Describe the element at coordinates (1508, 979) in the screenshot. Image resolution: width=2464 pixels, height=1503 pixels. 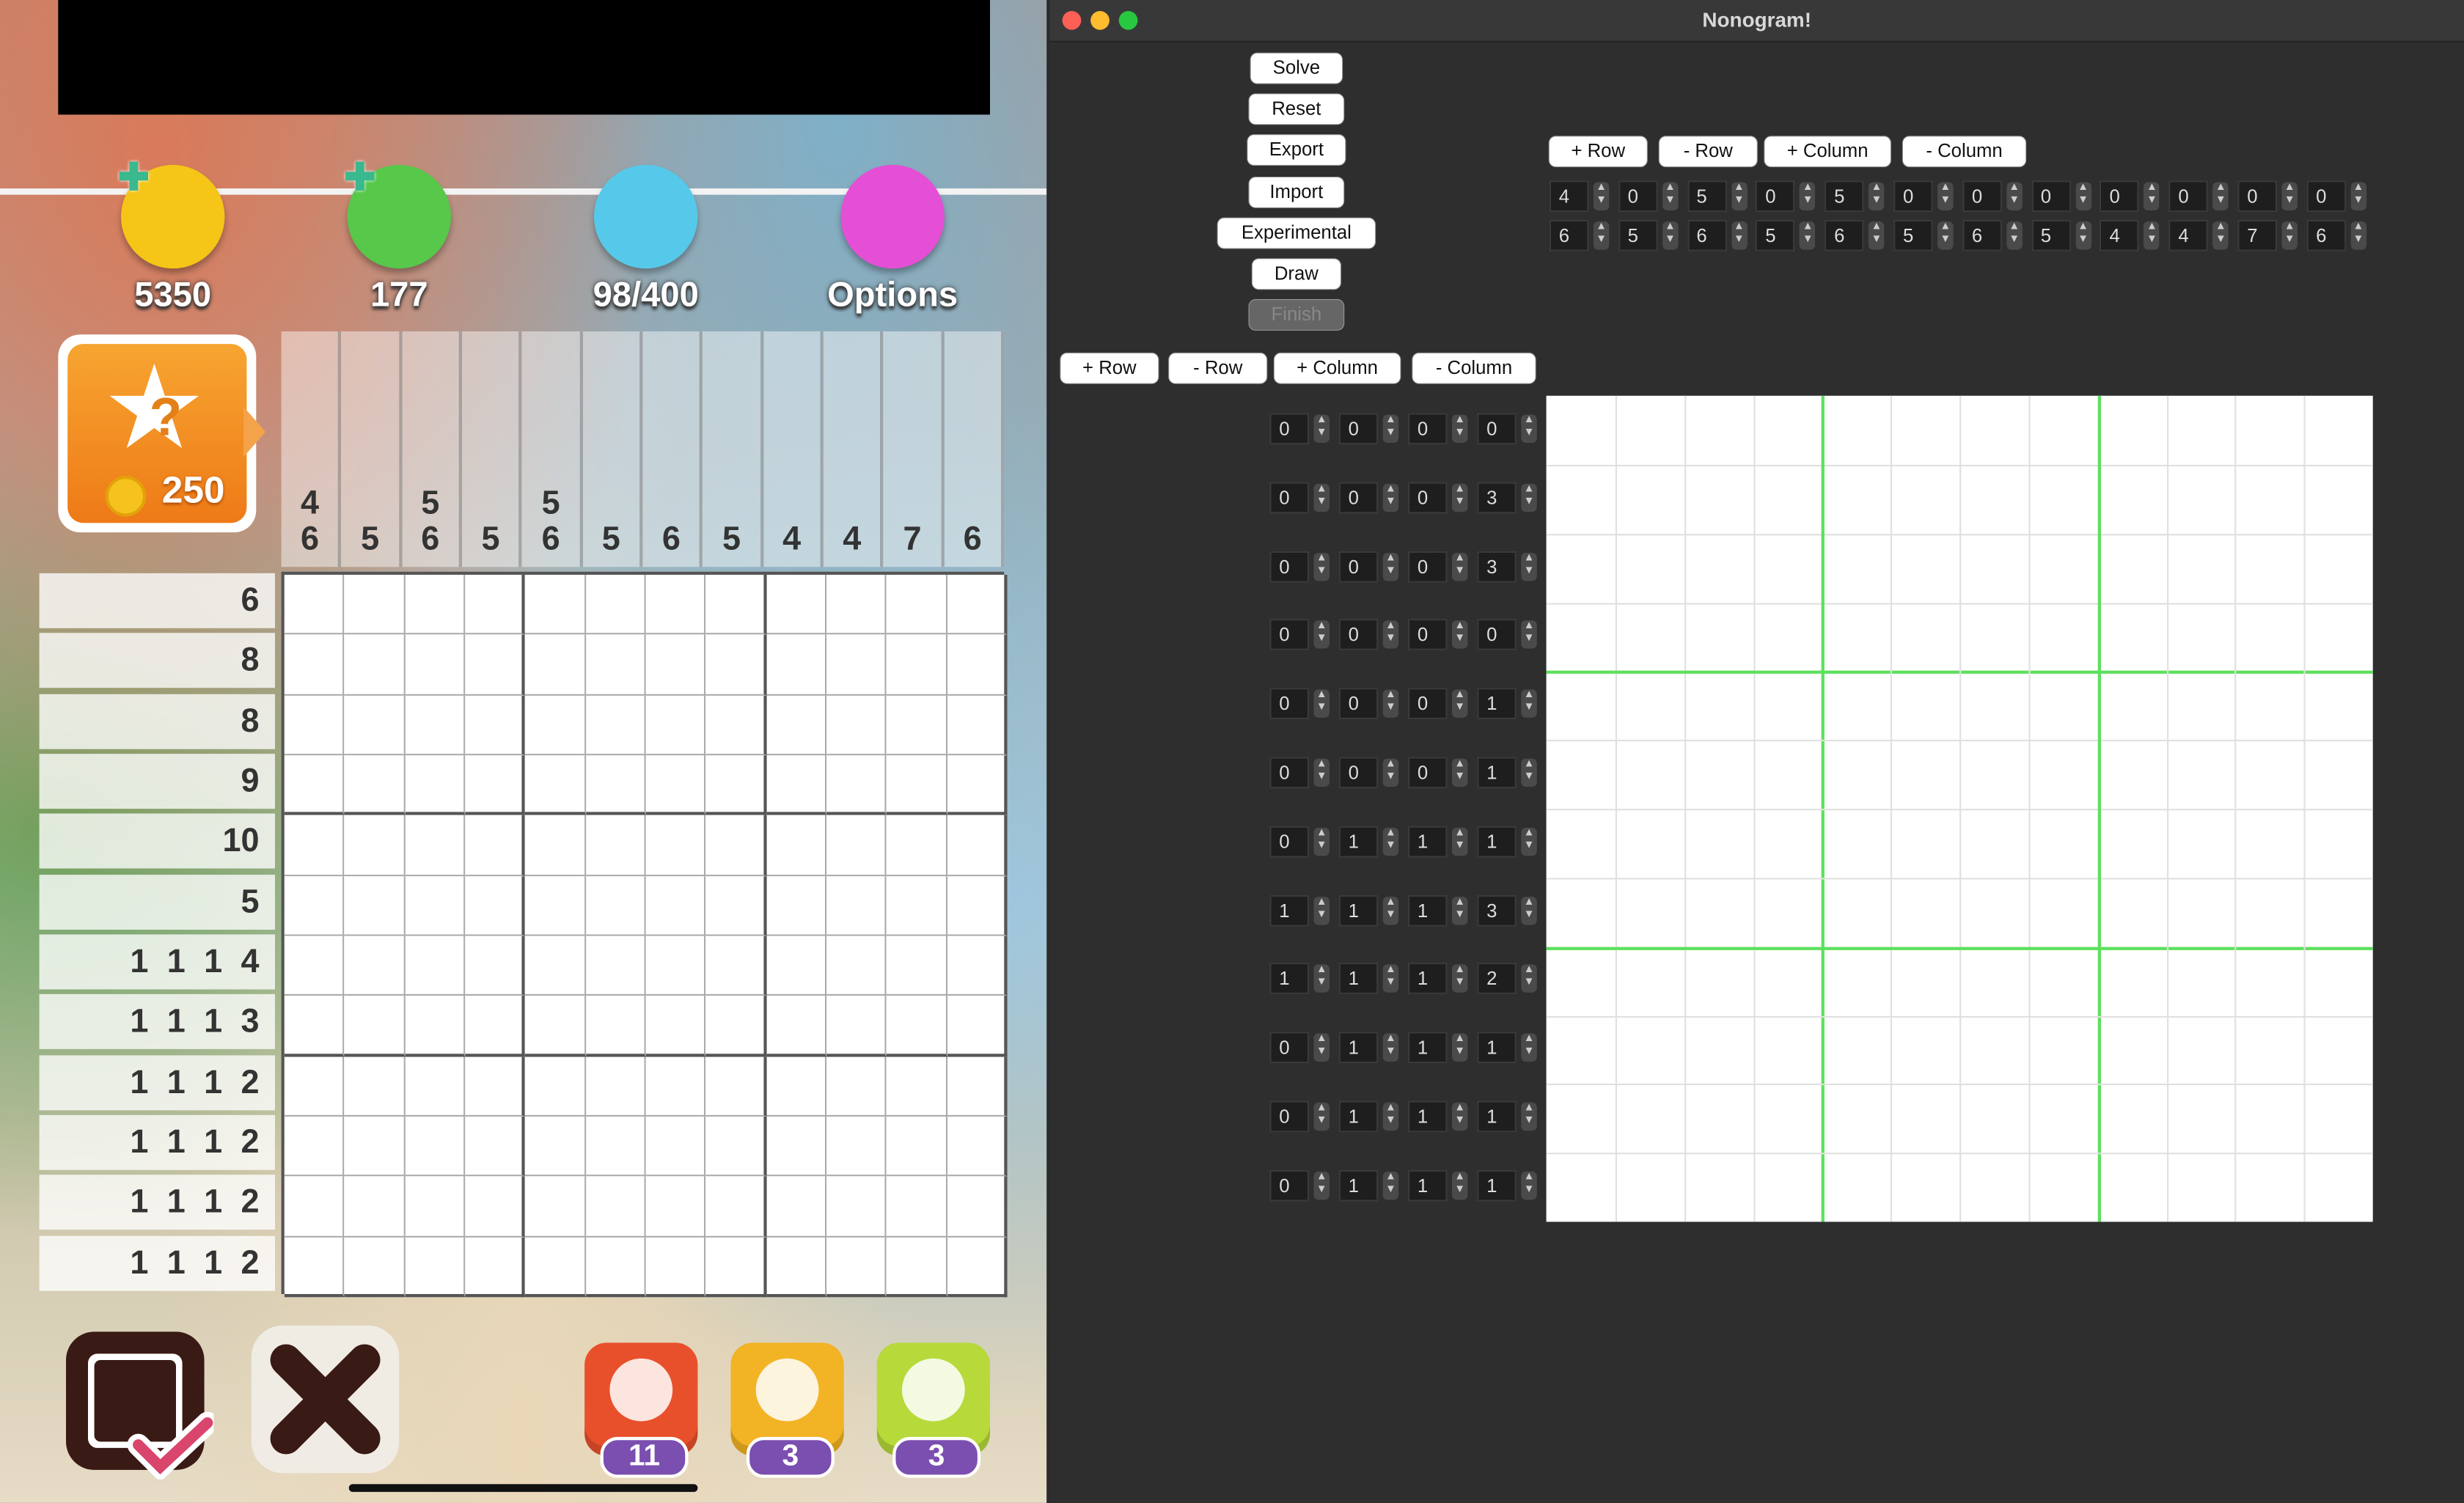
I see `row-clue-spinner: 2 ▲ ▼` at that location.